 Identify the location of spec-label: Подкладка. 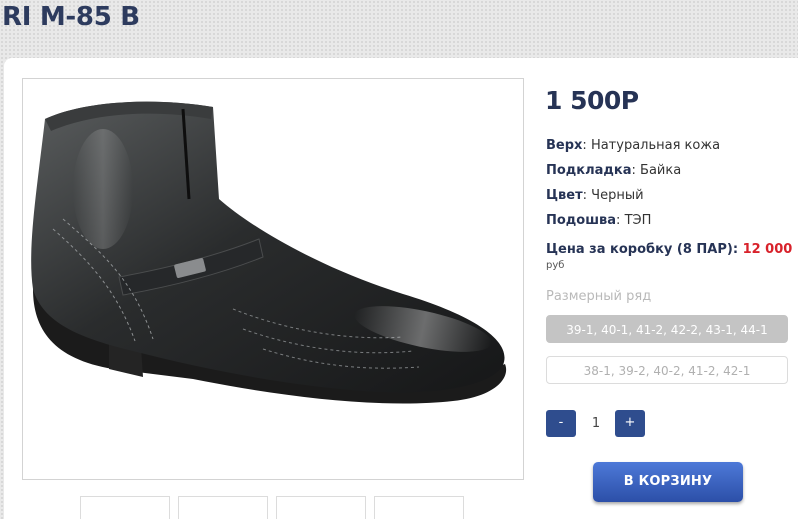
(589, 170).